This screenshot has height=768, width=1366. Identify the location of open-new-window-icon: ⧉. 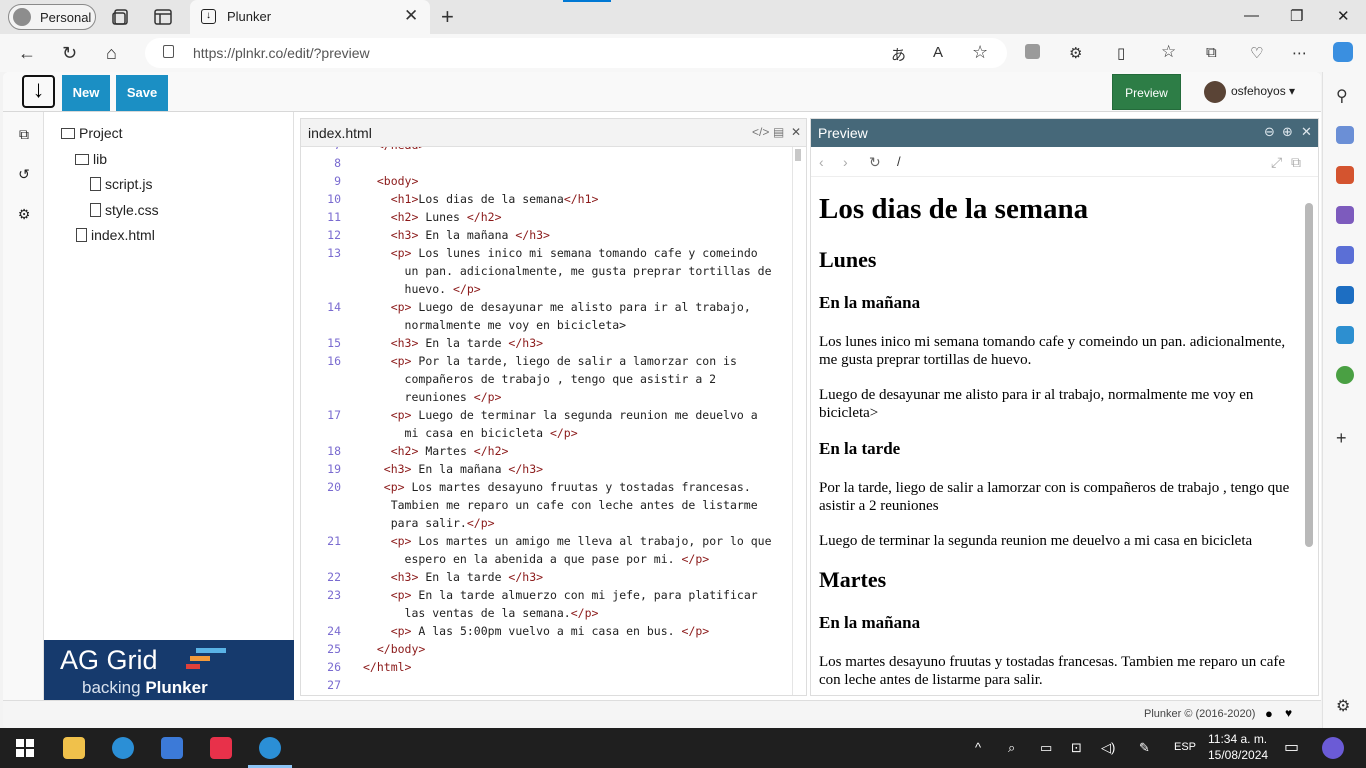
(1296, 162).